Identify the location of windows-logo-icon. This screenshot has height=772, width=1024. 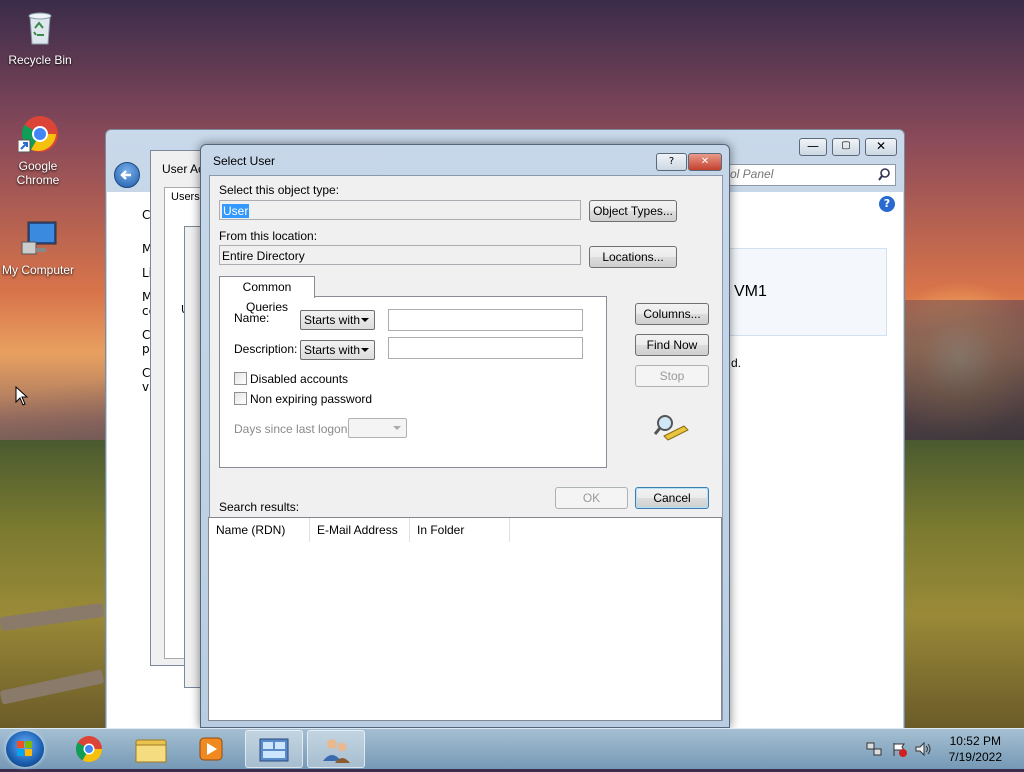
(24, 748).